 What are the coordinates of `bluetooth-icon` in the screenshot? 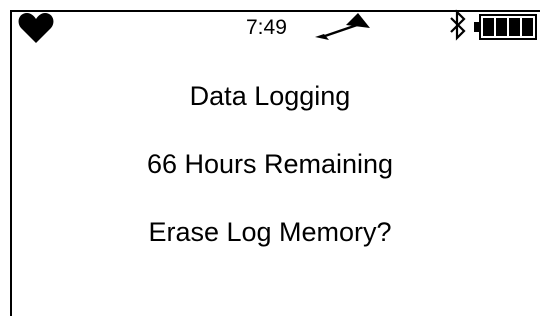 It's located at (458, 25).